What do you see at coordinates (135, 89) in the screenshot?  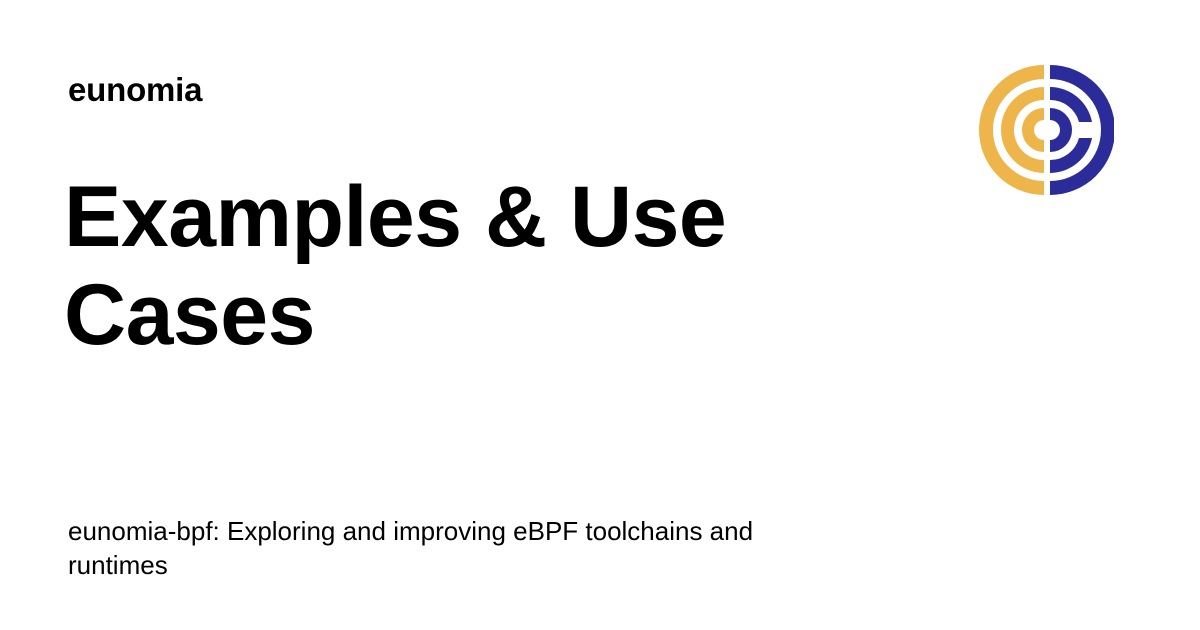 I see `site-name: eunomia` at bounding box center [135, 89].